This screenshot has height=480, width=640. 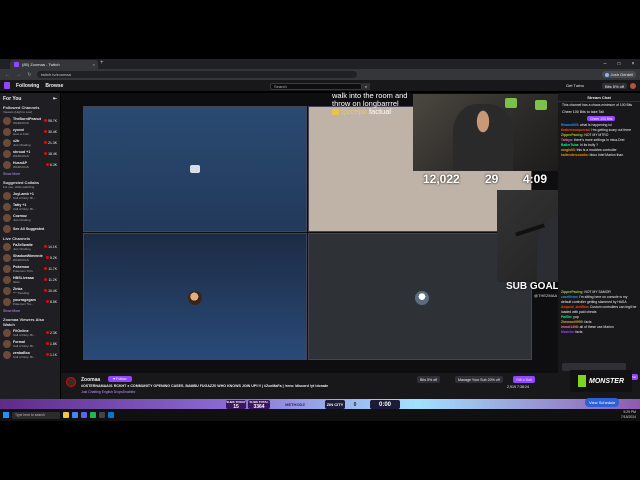 I want to click on manage-sub-button: Manage Your Sub 20% off, so click(x=479, y=379).